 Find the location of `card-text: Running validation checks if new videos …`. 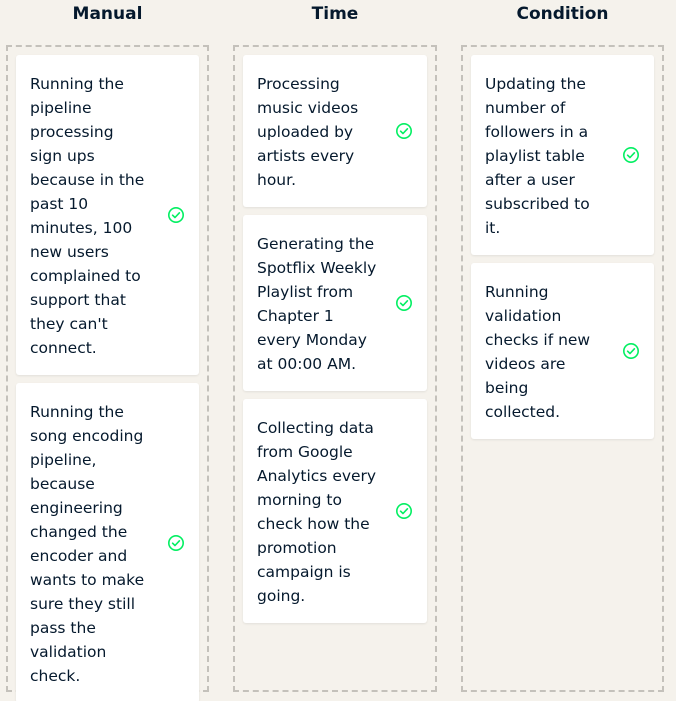

card-text: Running validation checks if new videos … is located at coordinates (538, 352).